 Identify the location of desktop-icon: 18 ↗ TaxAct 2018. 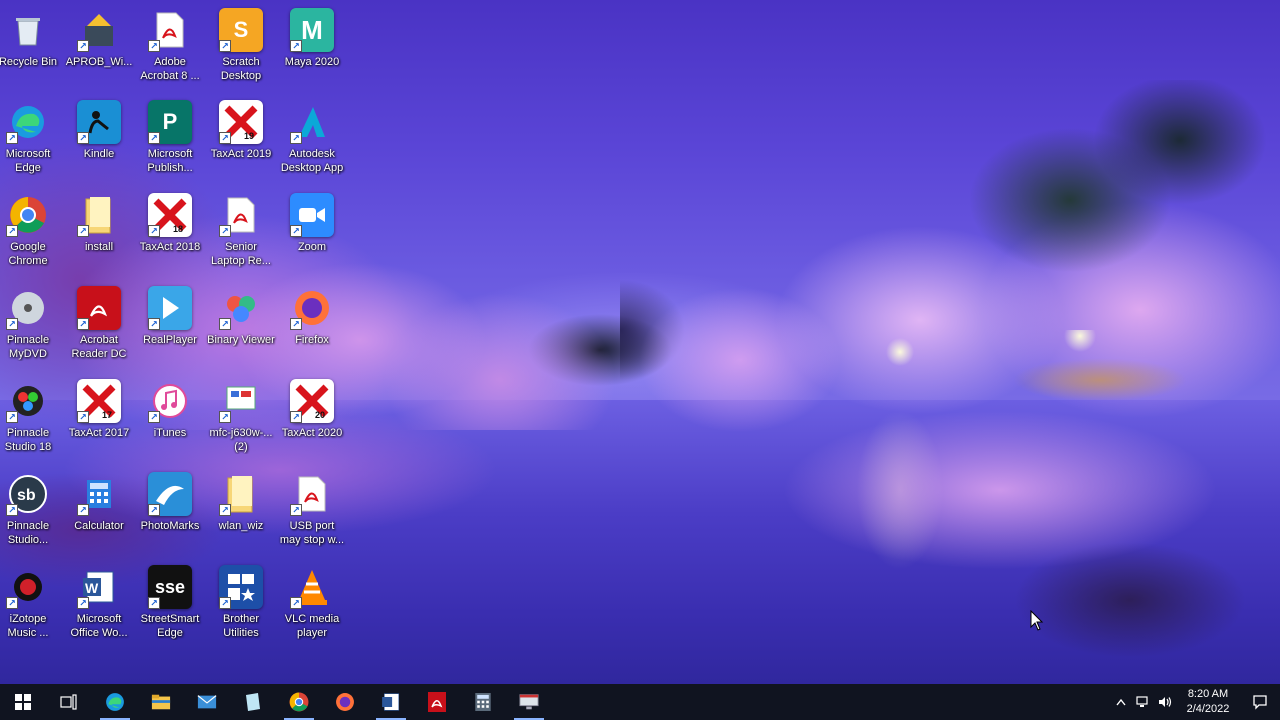
(170, 233).